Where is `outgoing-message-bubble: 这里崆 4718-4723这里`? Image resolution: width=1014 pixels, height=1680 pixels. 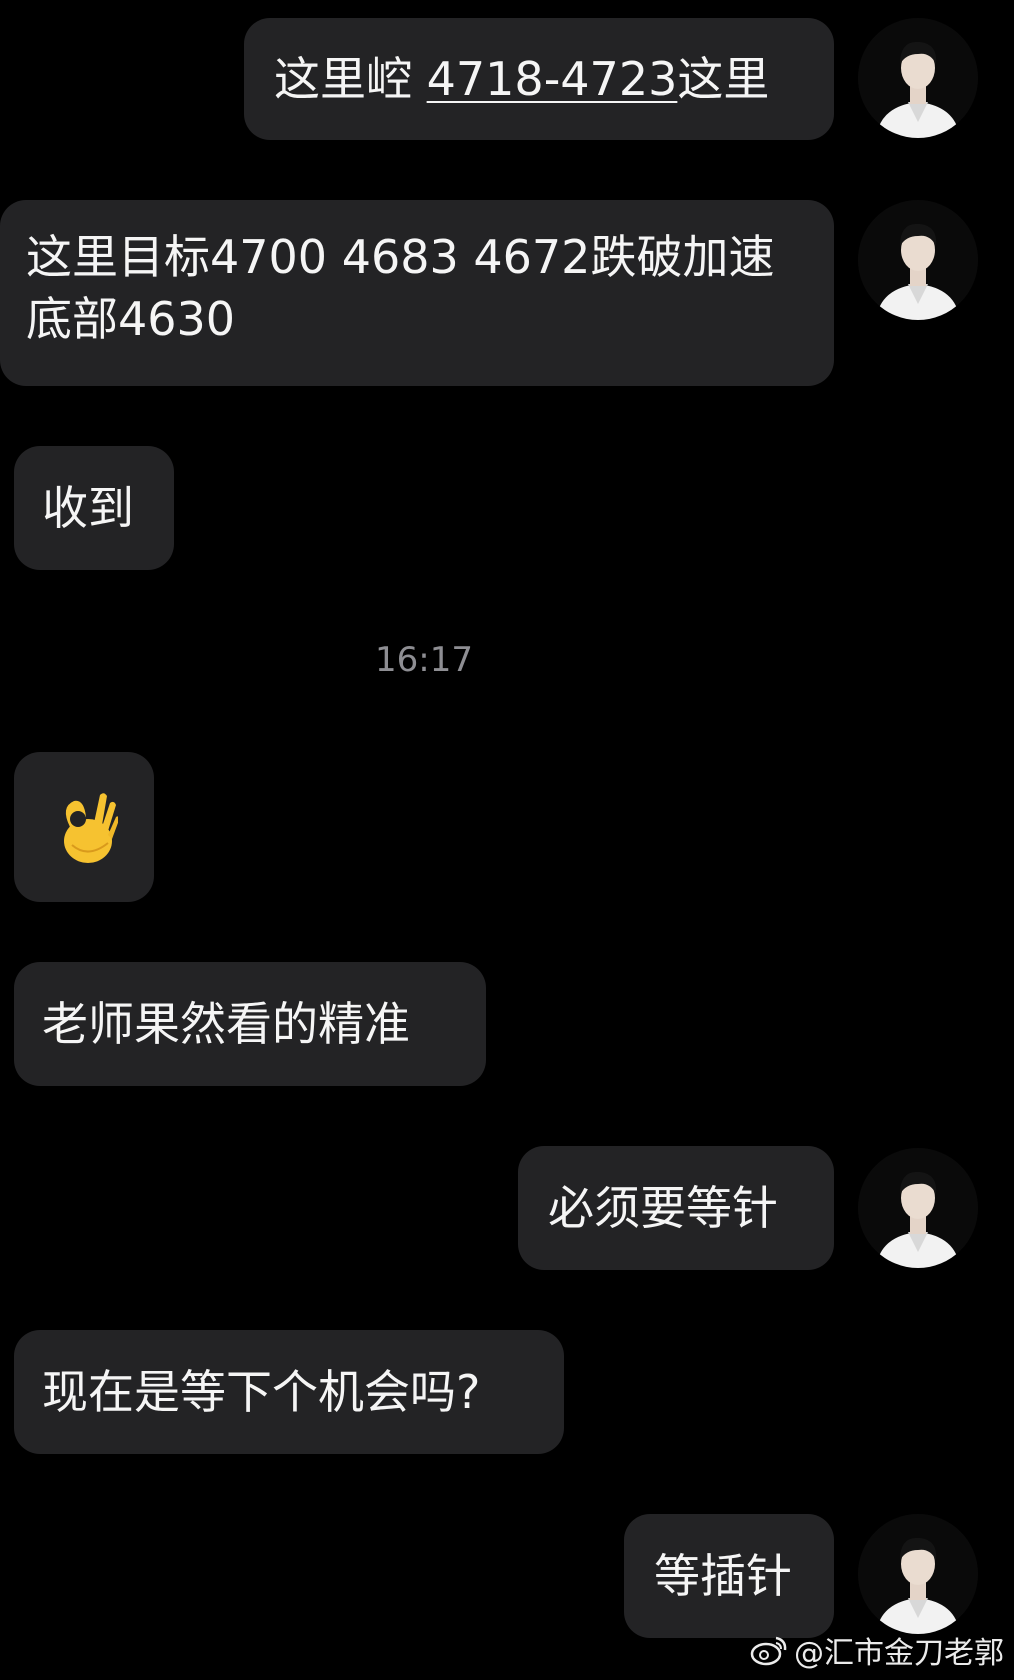 outgoing-message-bubble: 这里崆 4718-4723这里 is located at coordinates (539, 79).